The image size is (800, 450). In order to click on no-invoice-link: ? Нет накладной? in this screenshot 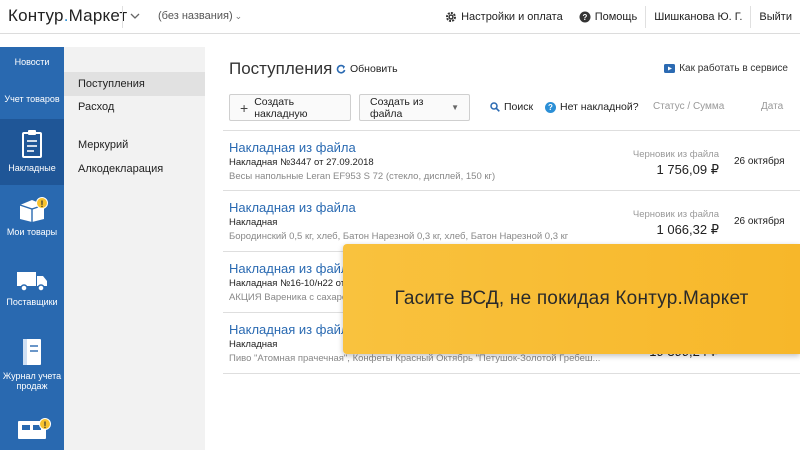, I will do `click(592, 107)`.